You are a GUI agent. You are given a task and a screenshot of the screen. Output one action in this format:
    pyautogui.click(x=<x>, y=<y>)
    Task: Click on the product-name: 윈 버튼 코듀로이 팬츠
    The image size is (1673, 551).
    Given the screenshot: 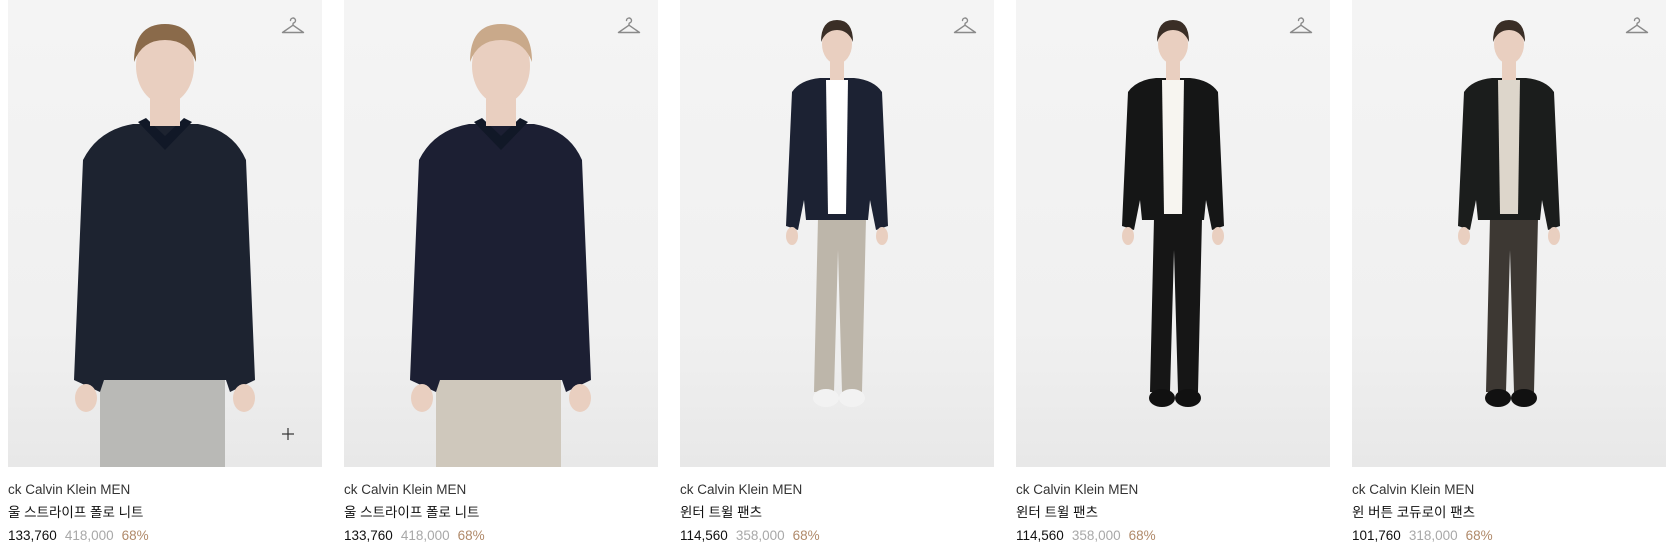 What is the action you would take?
    pyautogui.click(x=1509, y=513)
    